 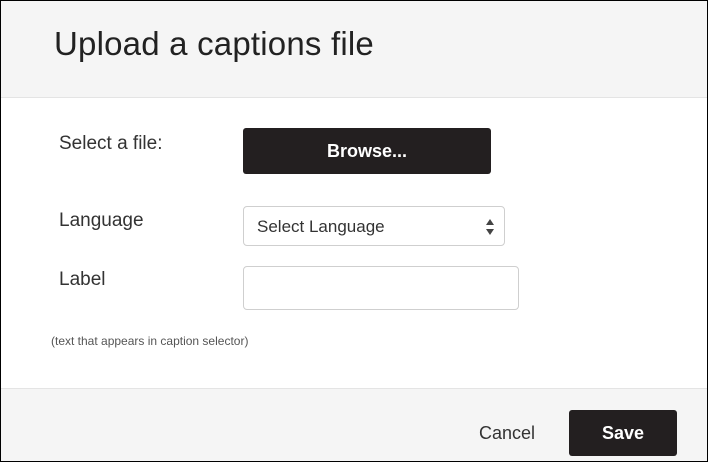 I want to click on language-select: Select Language, so click(x=374, y=226).